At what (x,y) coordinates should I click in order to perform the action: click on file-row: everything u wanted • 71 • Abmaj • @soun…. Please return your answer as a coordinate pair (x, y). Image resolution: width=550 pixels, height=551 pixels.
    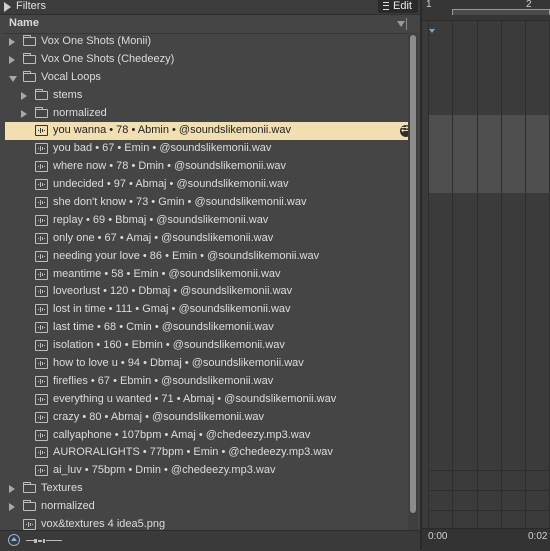
    Looking at the image, I should click on (205, 400).